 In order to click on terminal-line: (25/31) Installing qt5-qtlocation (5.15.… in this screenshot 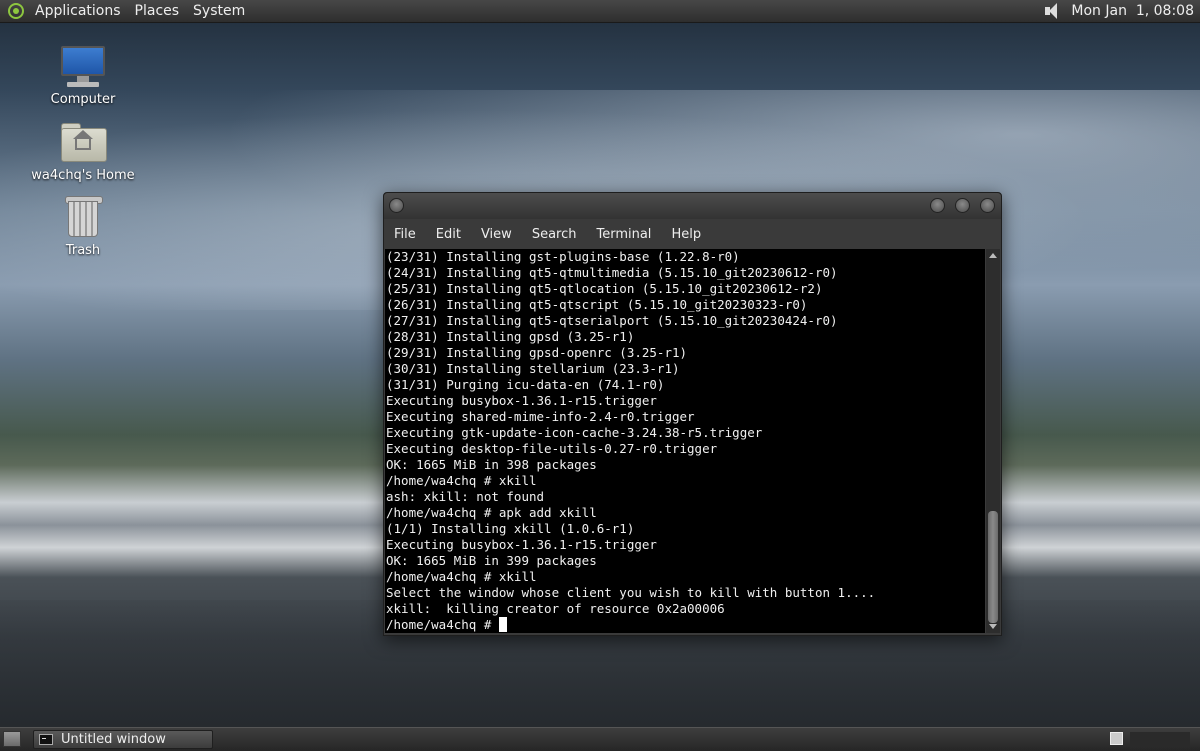, I will do `click(604, 288)`.